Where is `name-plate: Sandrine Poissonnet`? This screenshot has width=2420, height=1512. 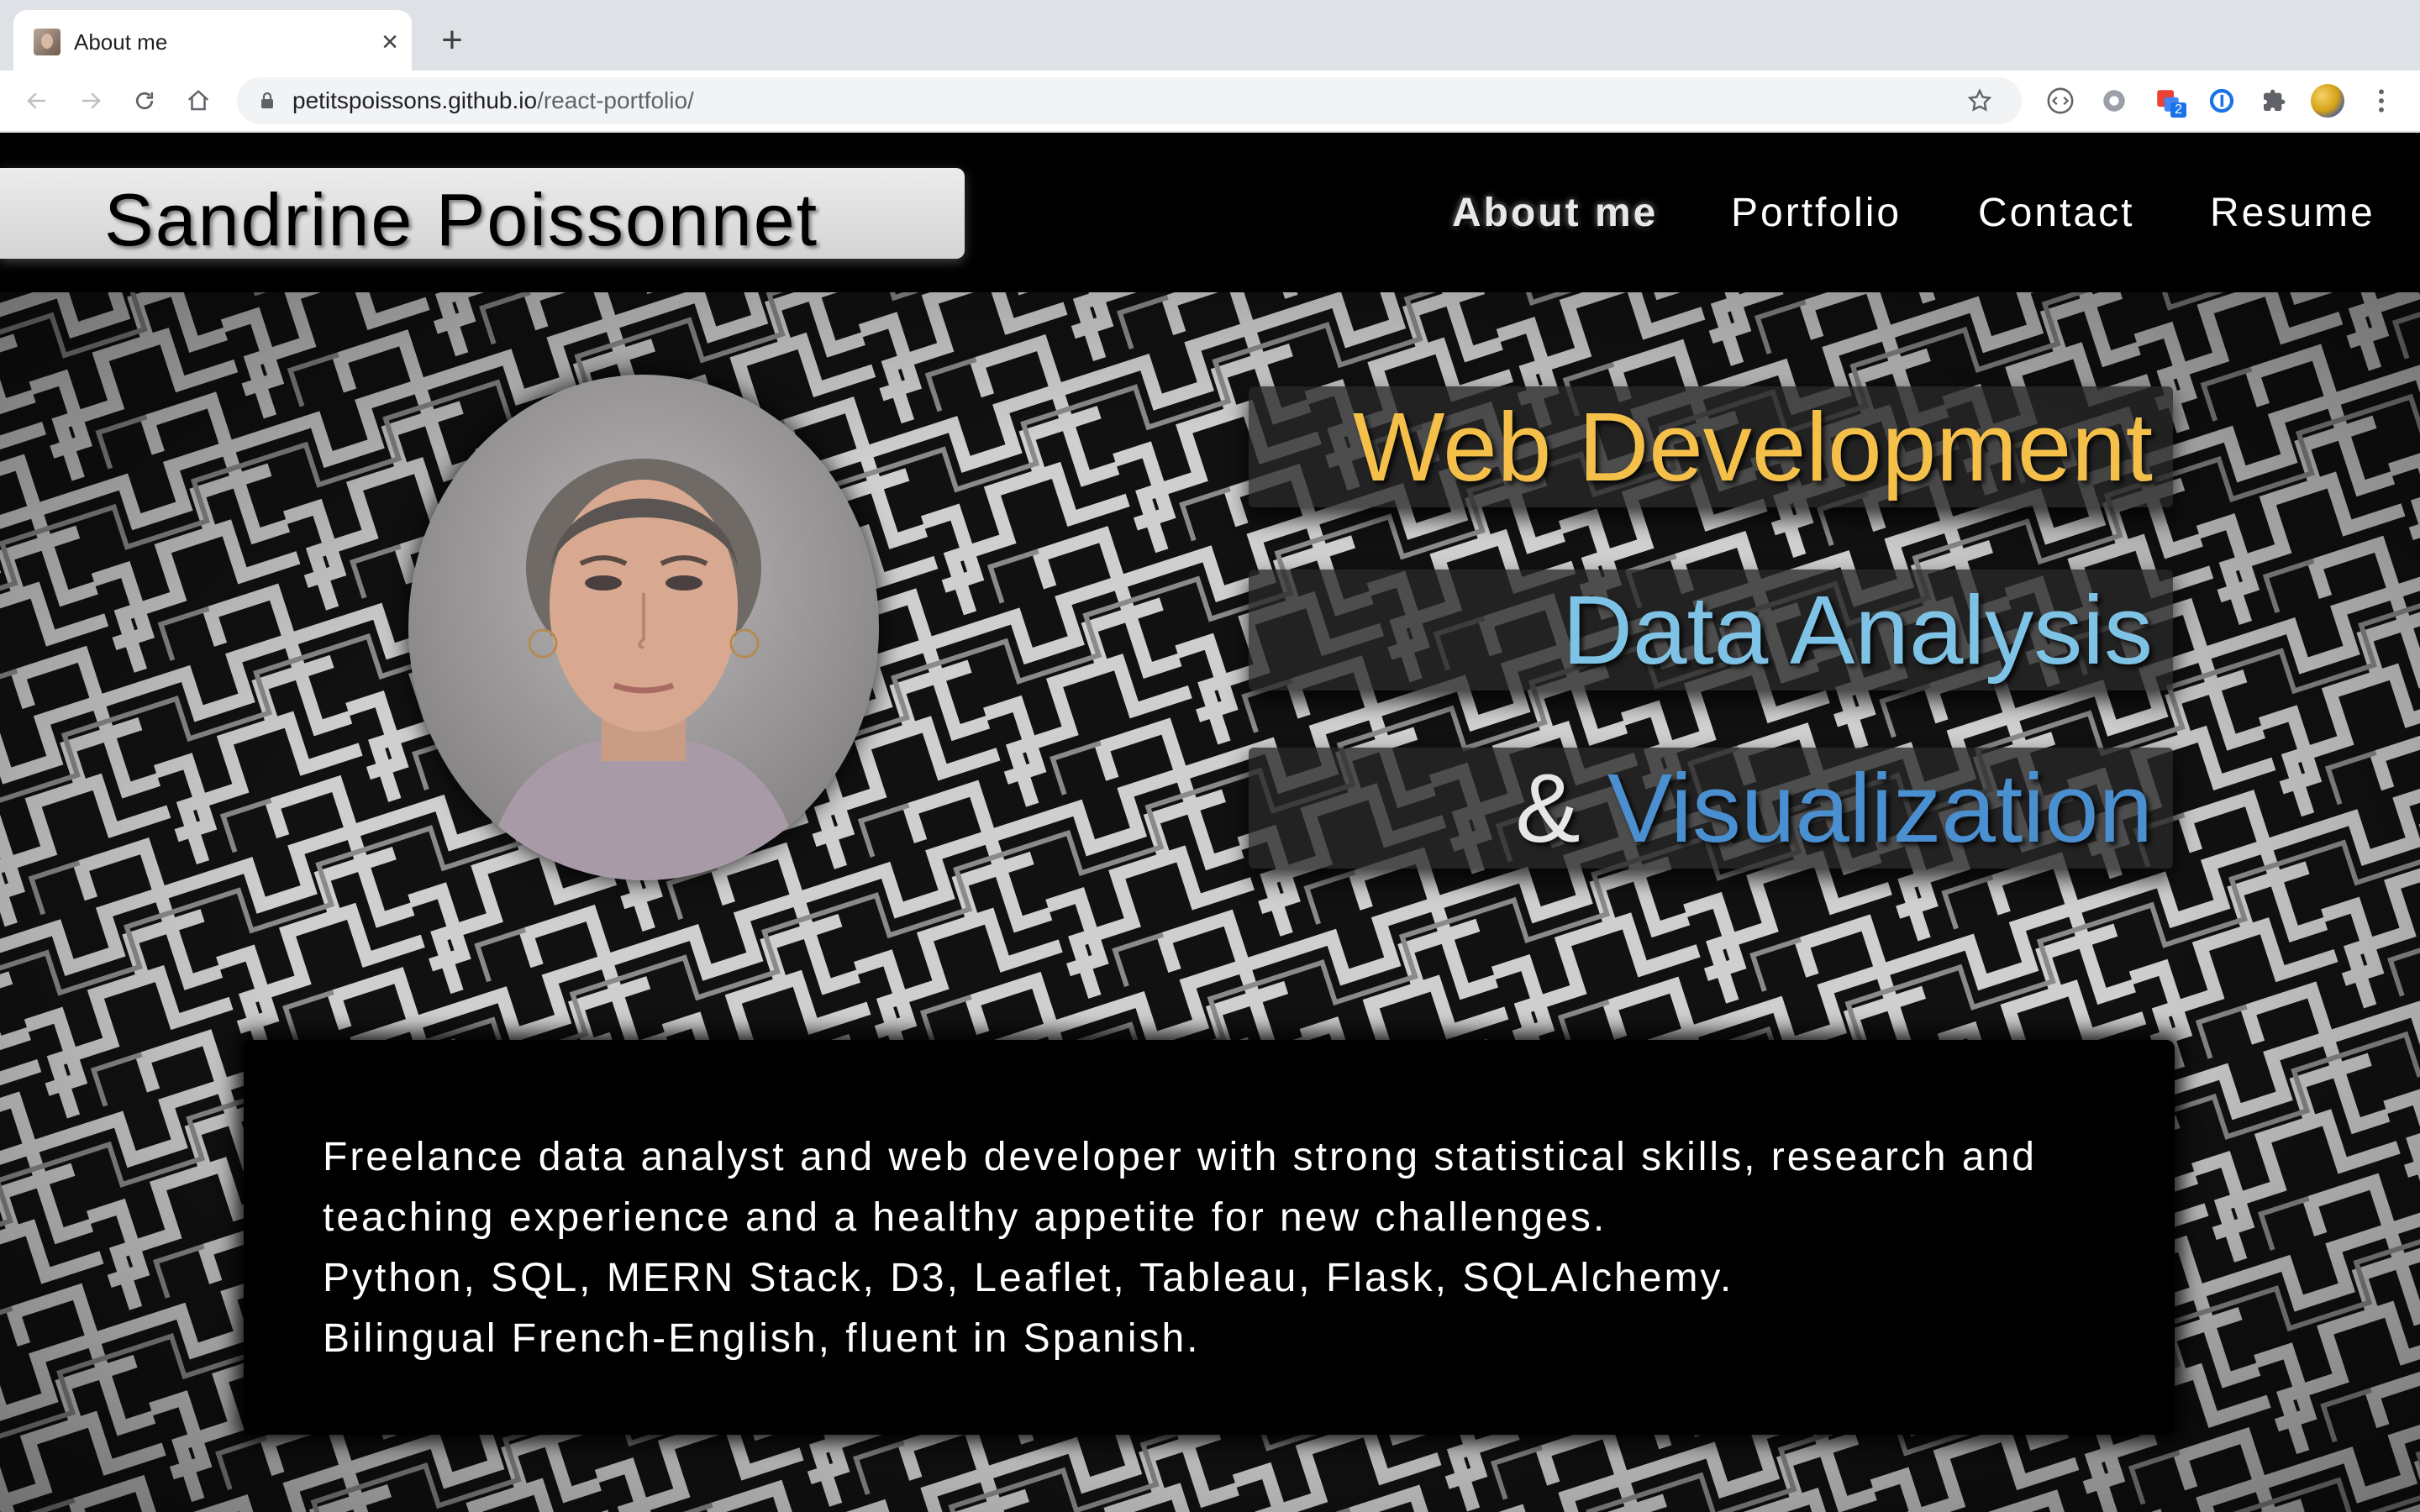 name-plate: Sandrine Poissonnet is located at coordinates (482, 214).